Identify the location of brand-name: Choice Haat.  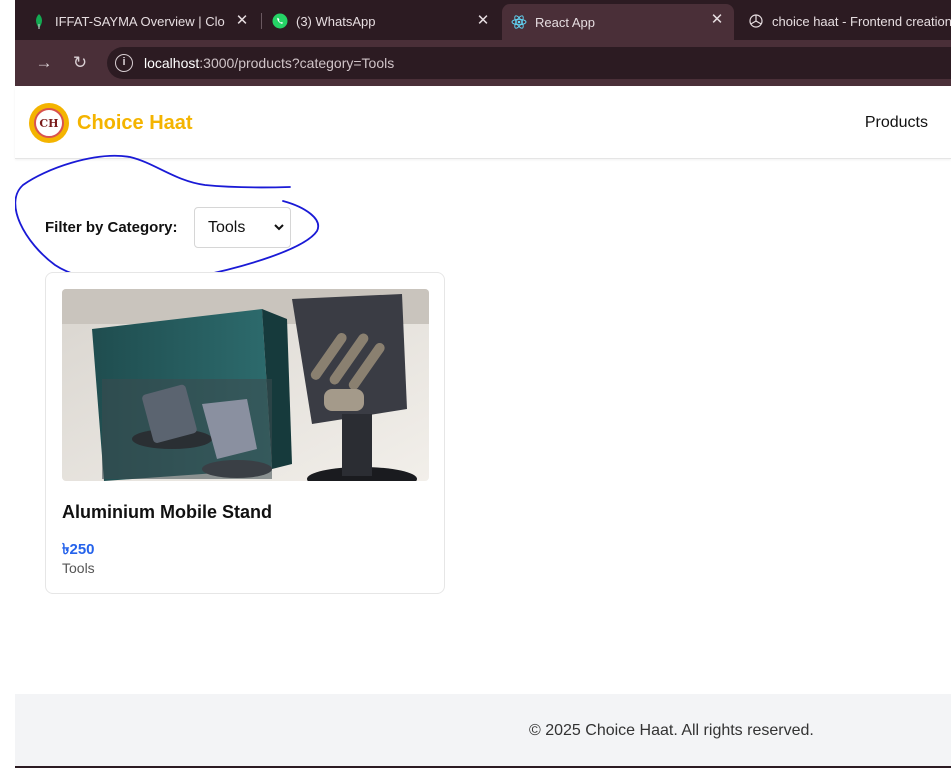
(135, 123).